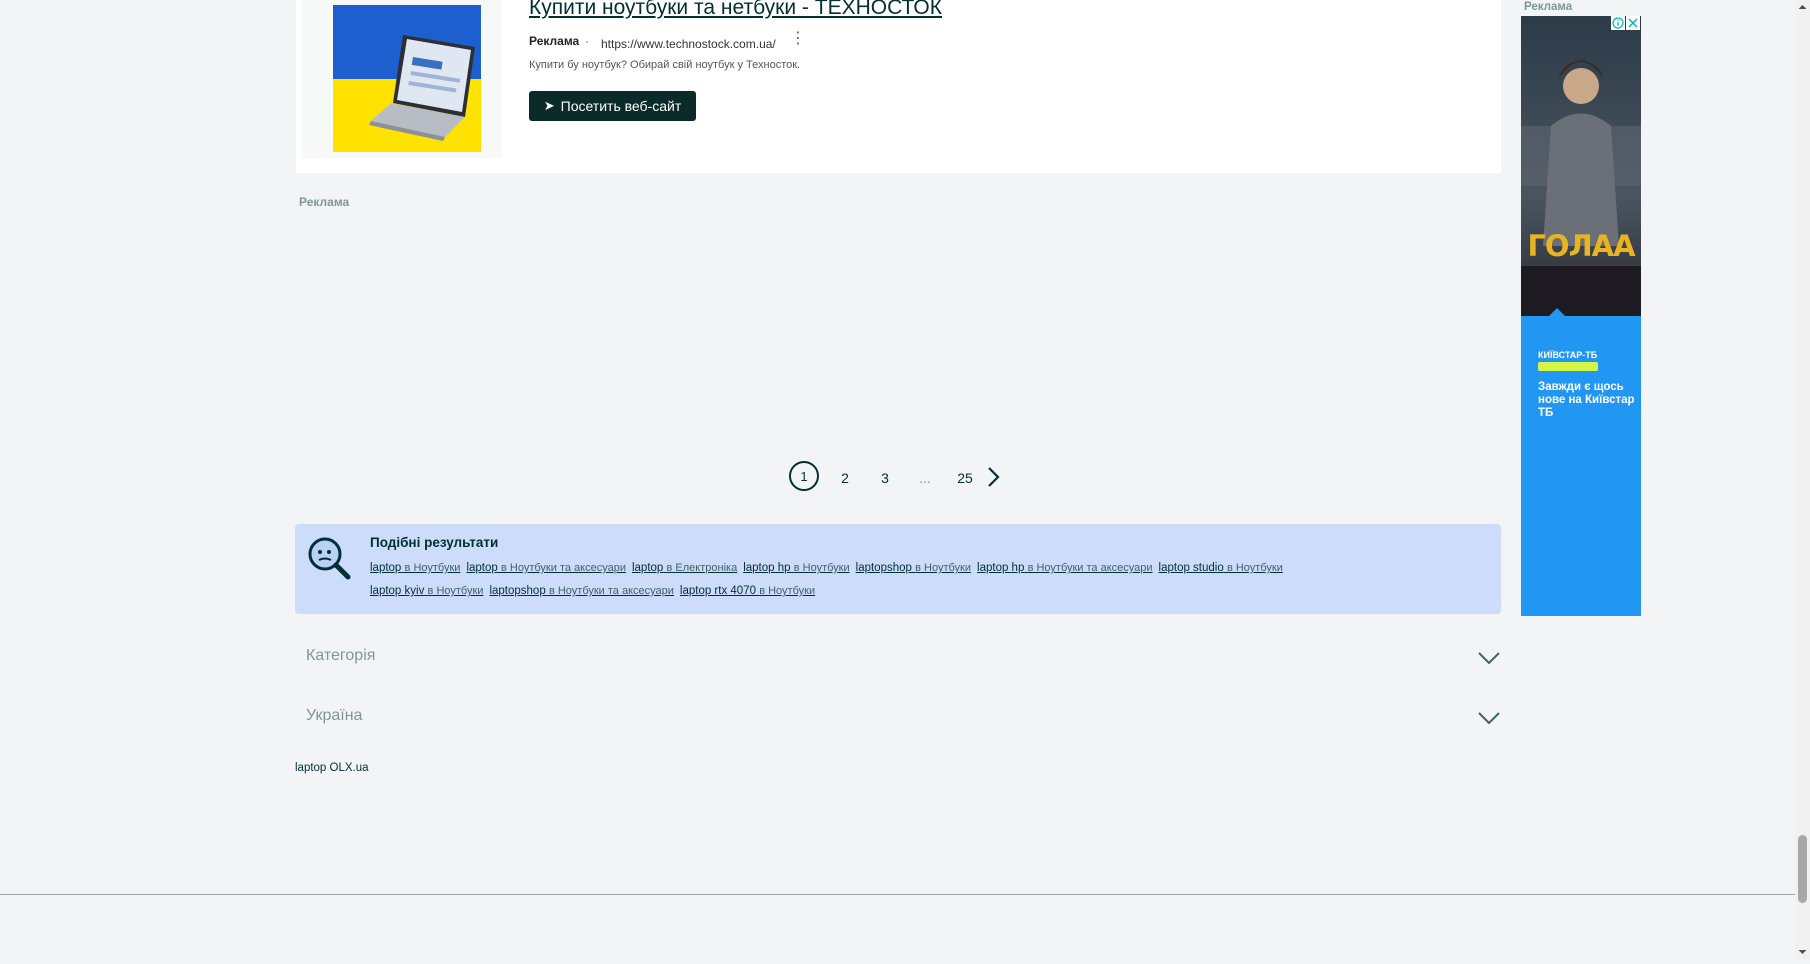 The image size is (1810, 964). What do you see at coordinates (621, 106) in the screenshot?
I see `visit-website-label: Посетить веб-сайт` at bounding box center [621, 106].